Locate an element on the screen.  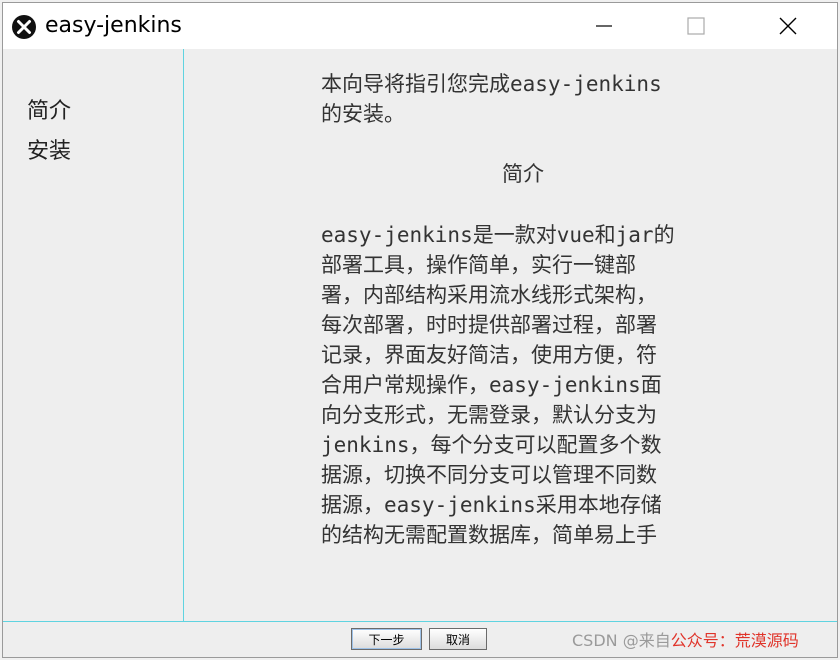
maximize-button is located at coordinates (696, 26).